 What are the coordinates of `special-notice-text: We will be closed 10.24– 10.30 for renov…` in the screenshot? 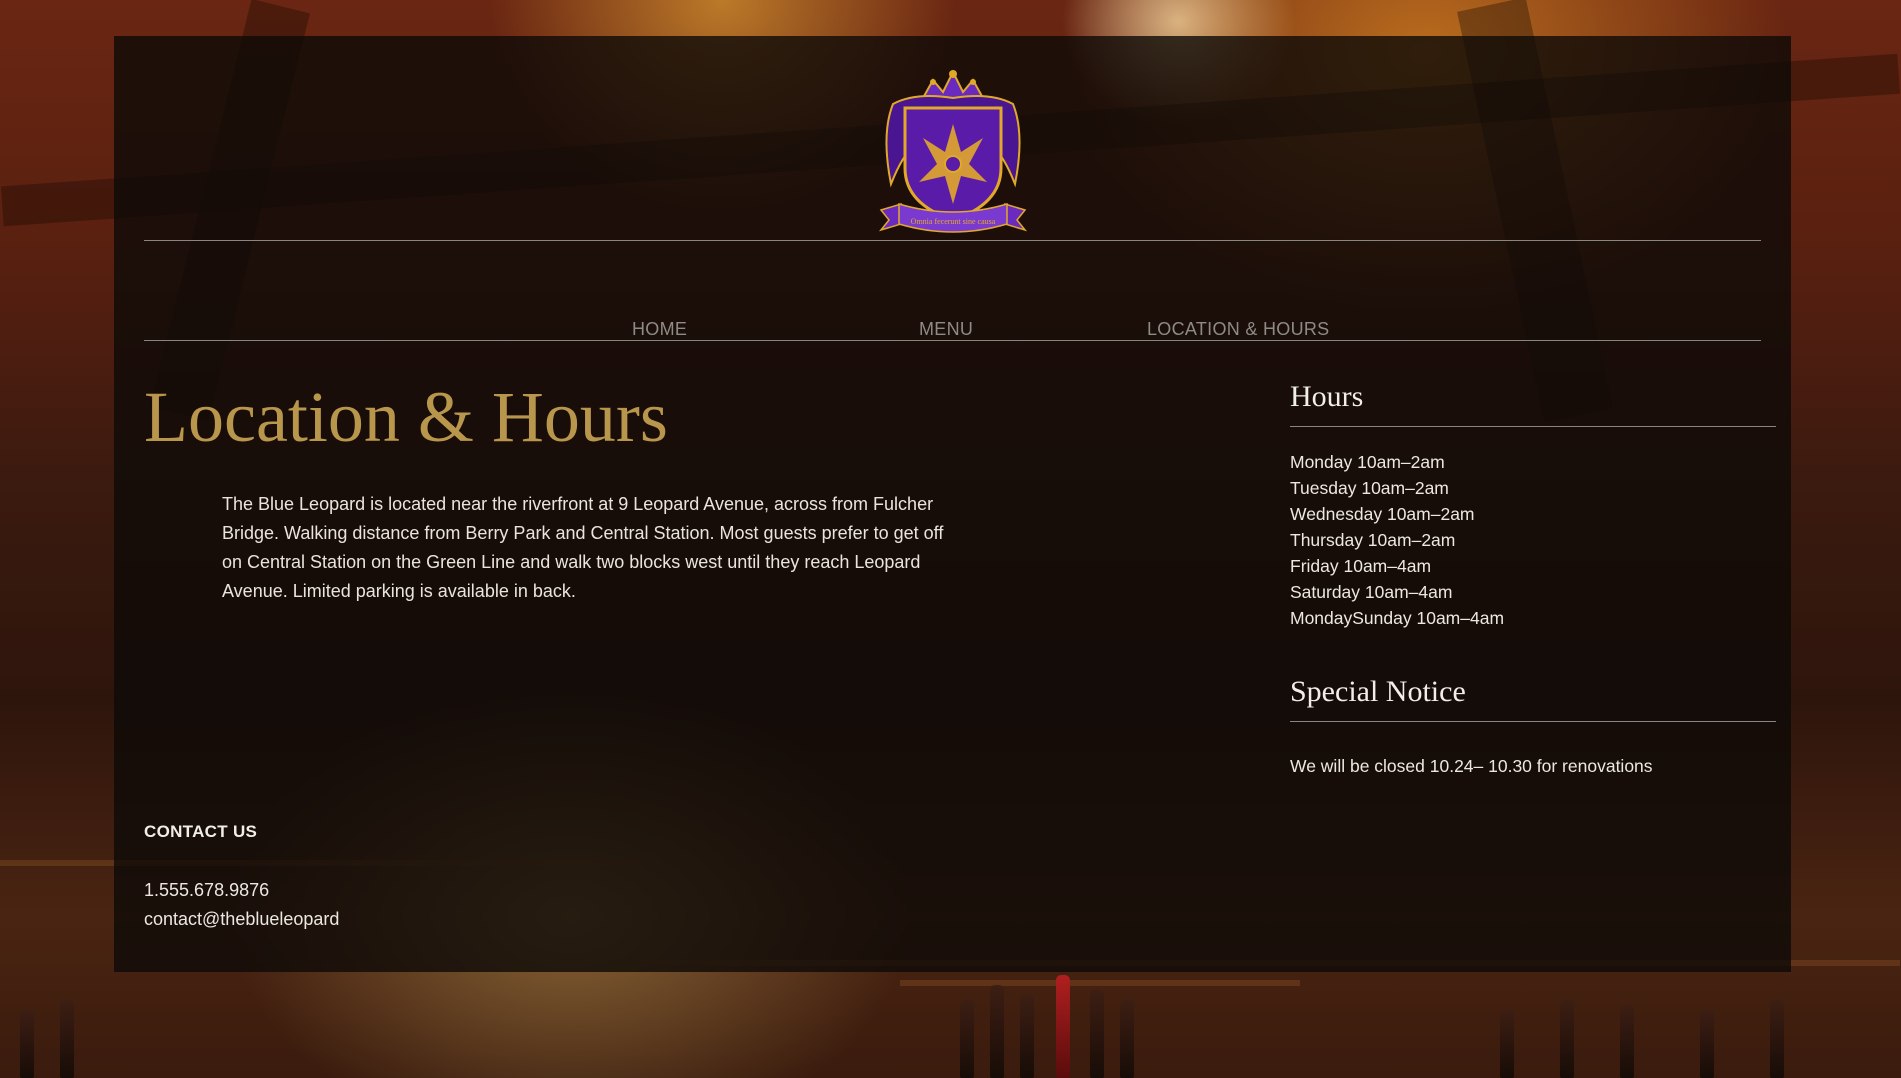 It's located at (1471, 766).